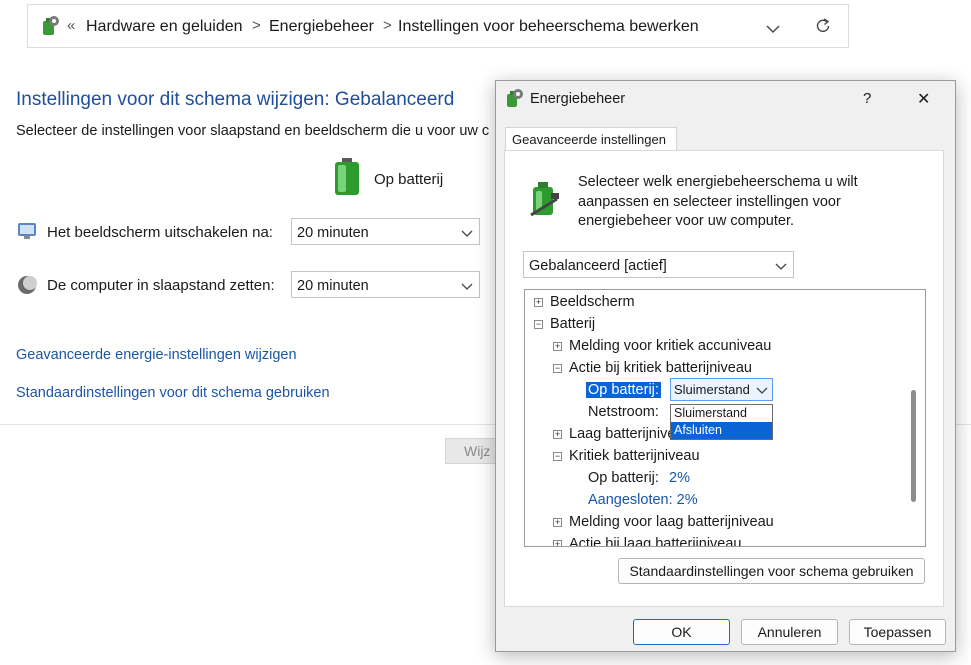 The height and width of the screenshot is (665, 971). What do you see at coordinates (160, 232) in the screenshot?
I see `setting-label-display: Het beeldscherm uitschakelen na:` at bounding box center [160, 232].